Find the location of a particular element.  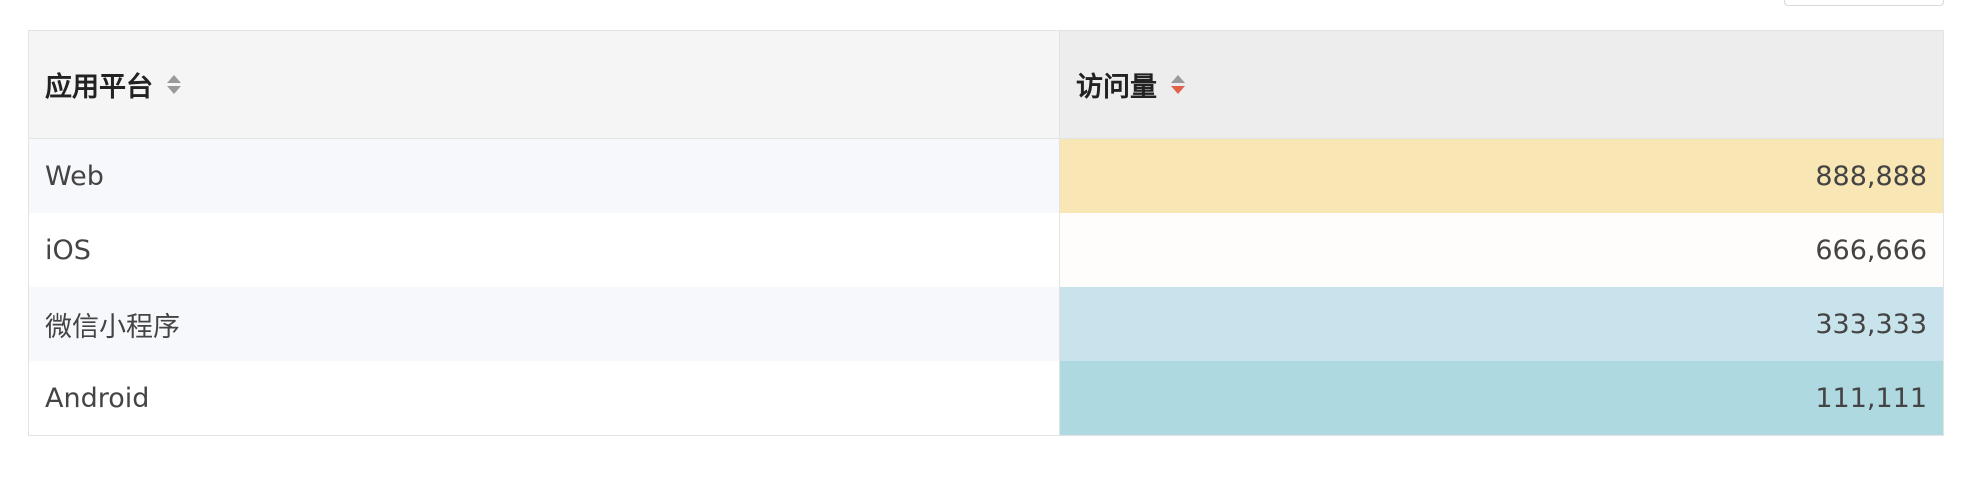

platform-cell: iOS is located at coordinates (544, 250).